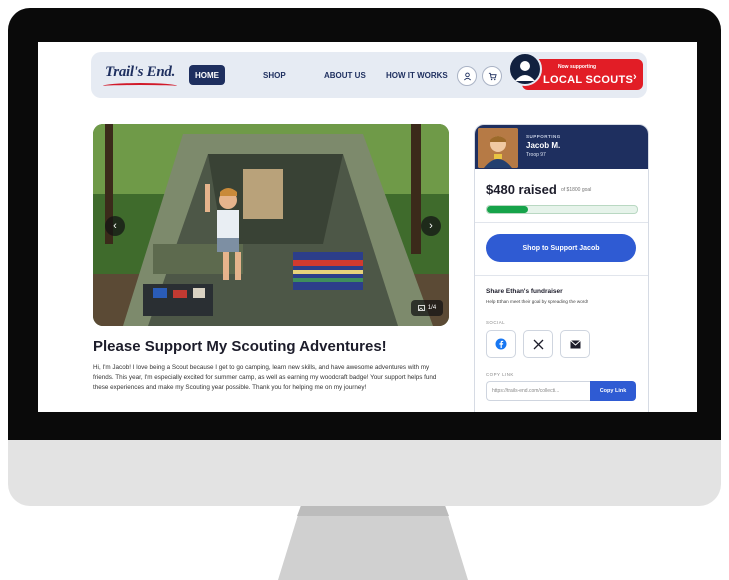 The height and width of the screenshot is (580, 729). Describe the element at coordinates (140, 86) in the screenshot. I see `logo-swoosh` at that location.